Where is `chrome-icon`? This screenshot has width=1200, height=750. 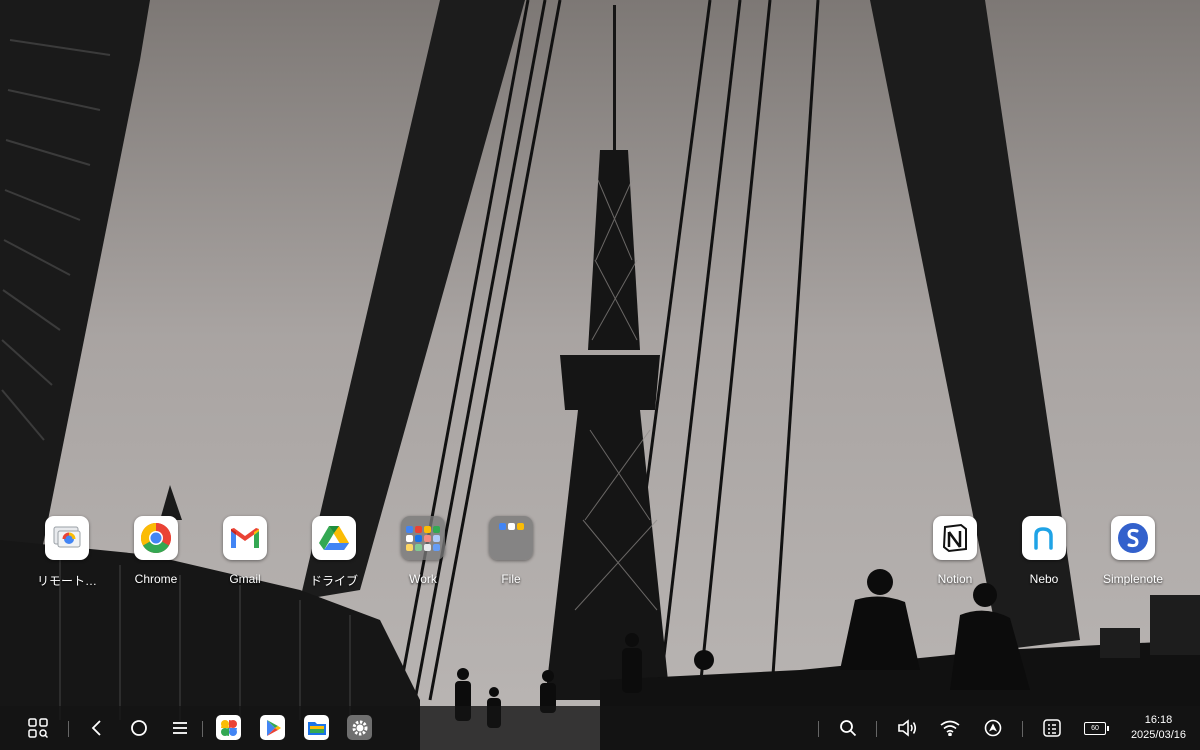
chrome-icon is located at coordinates (156, 538).